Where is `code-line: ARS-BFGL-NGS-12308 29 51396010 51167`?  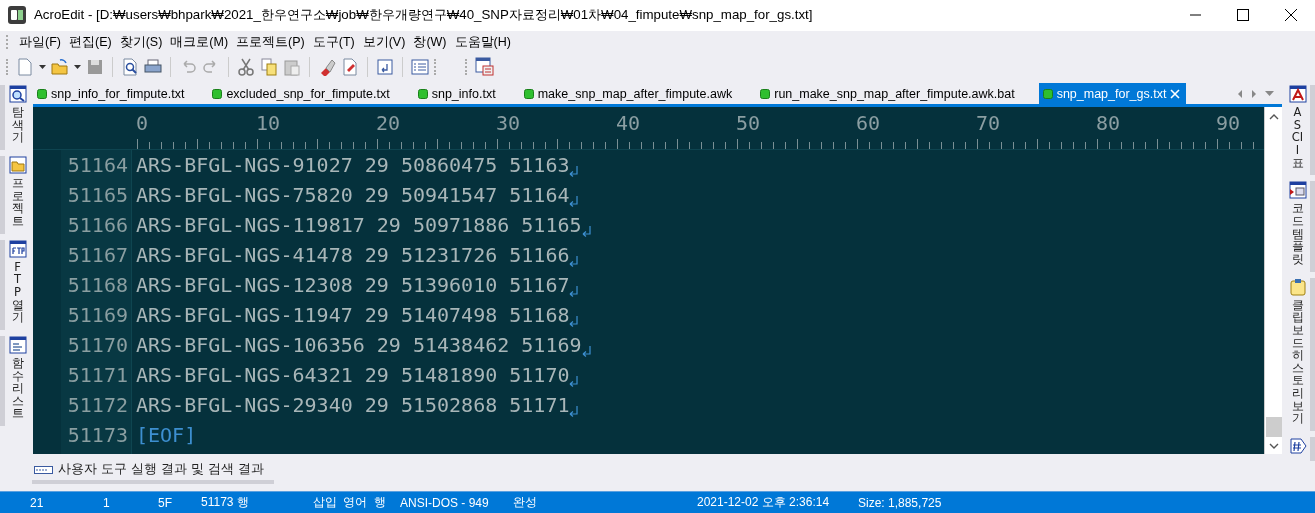 code-line: ARS-BFGL-NGS-12308 29 51396010 51167 is located at coordinates (353, 286).